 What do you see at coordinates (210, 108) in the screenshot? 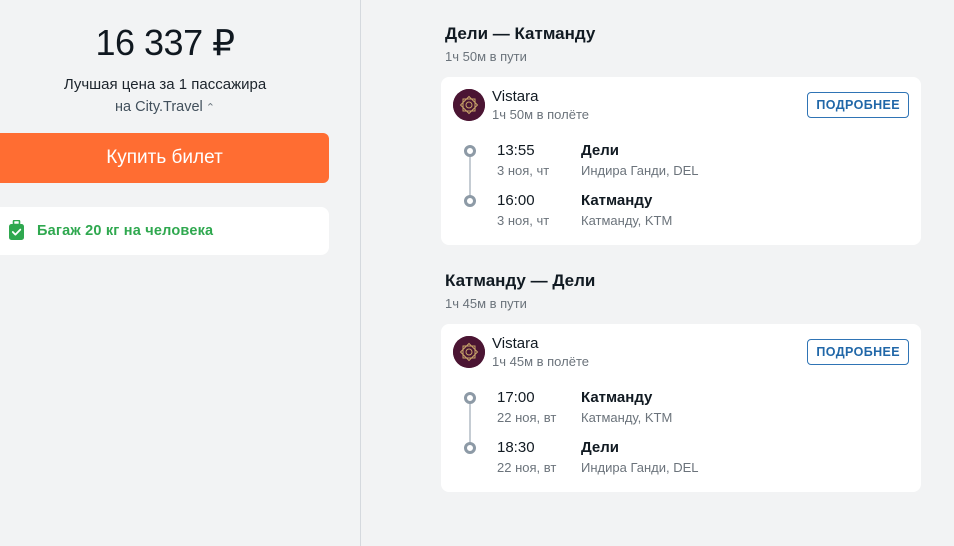
I see `chevron-up-down-icon: ⌃` at bounding box center [210, 108].